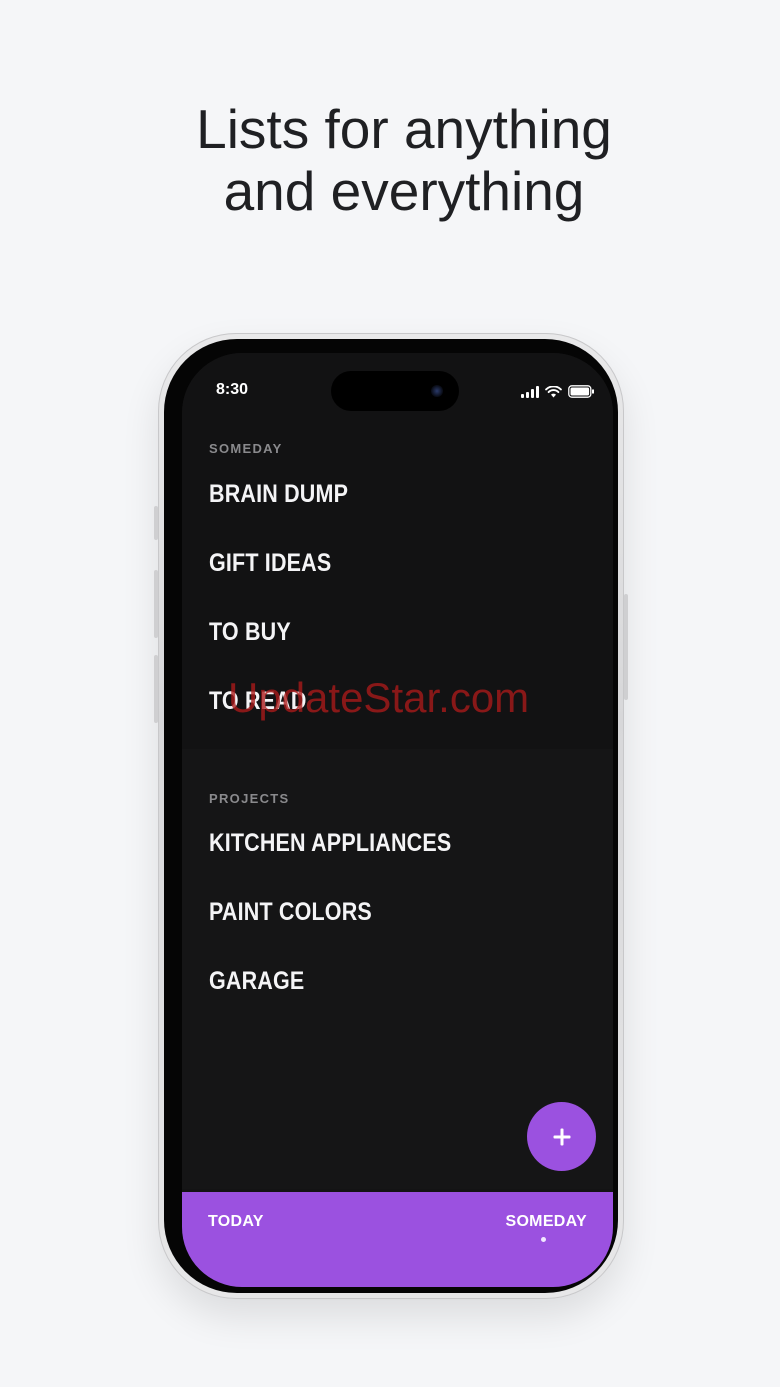 The height and width of the screenshot is (1387, 780). Describe the element at coordinates (156, 689) in the screenshot. I see `volume-down-button` at that location.